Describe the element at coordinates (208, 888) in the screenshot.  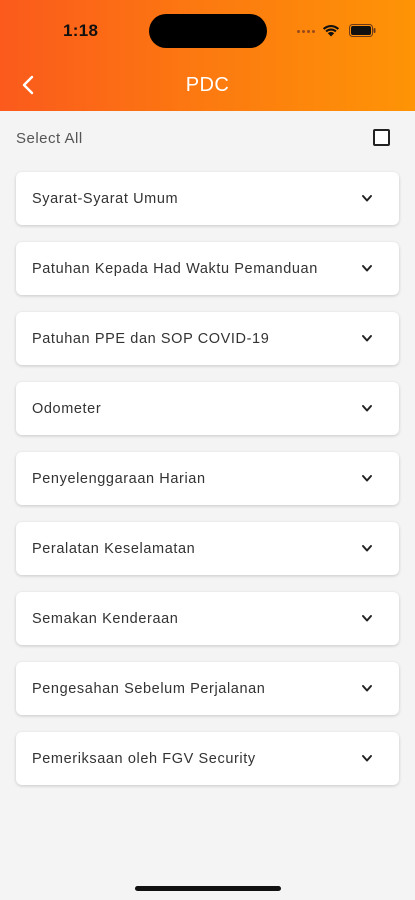
I see `home-indicator` at that location.